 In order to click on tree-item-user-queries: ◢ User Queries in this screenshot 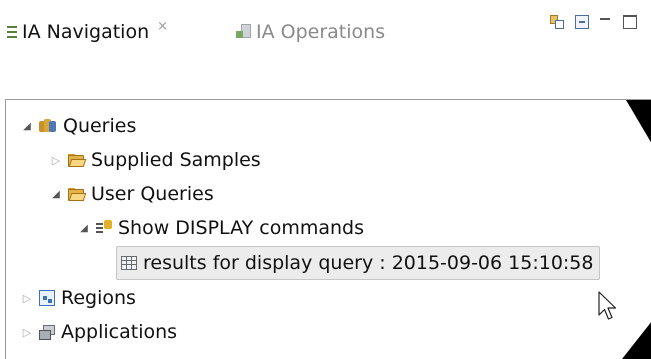, I will do `click(131, 194)`.